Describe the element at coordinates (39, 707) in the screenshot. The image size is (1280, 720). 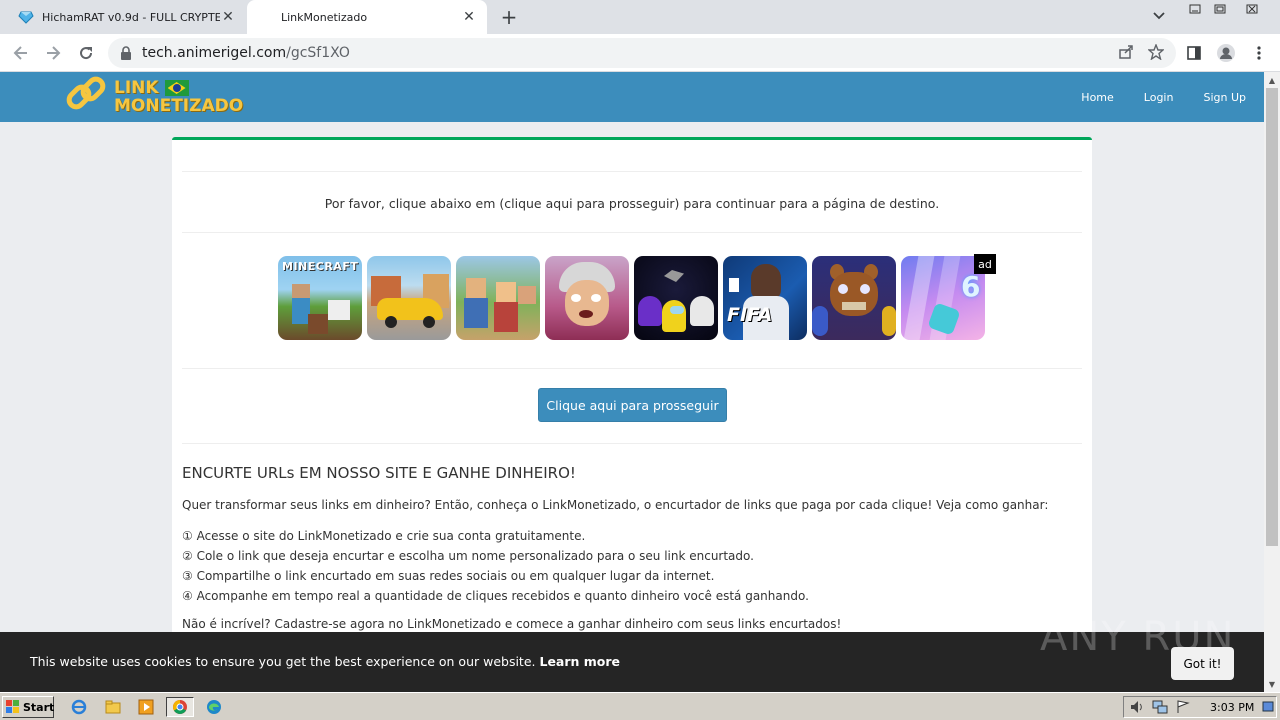
I see `start-label: Start` at that location.